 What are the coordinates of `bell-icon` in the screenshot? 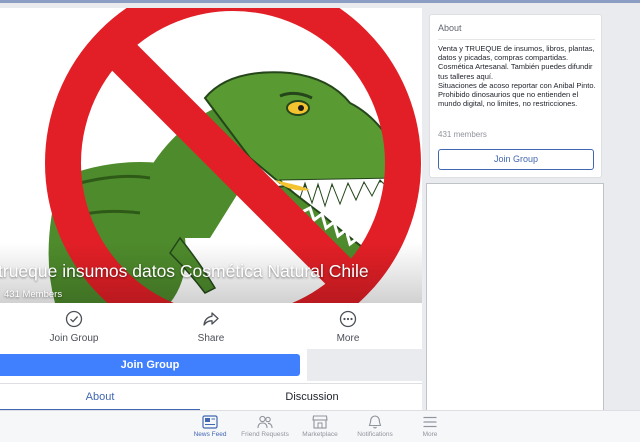 It's located at (375, 422).